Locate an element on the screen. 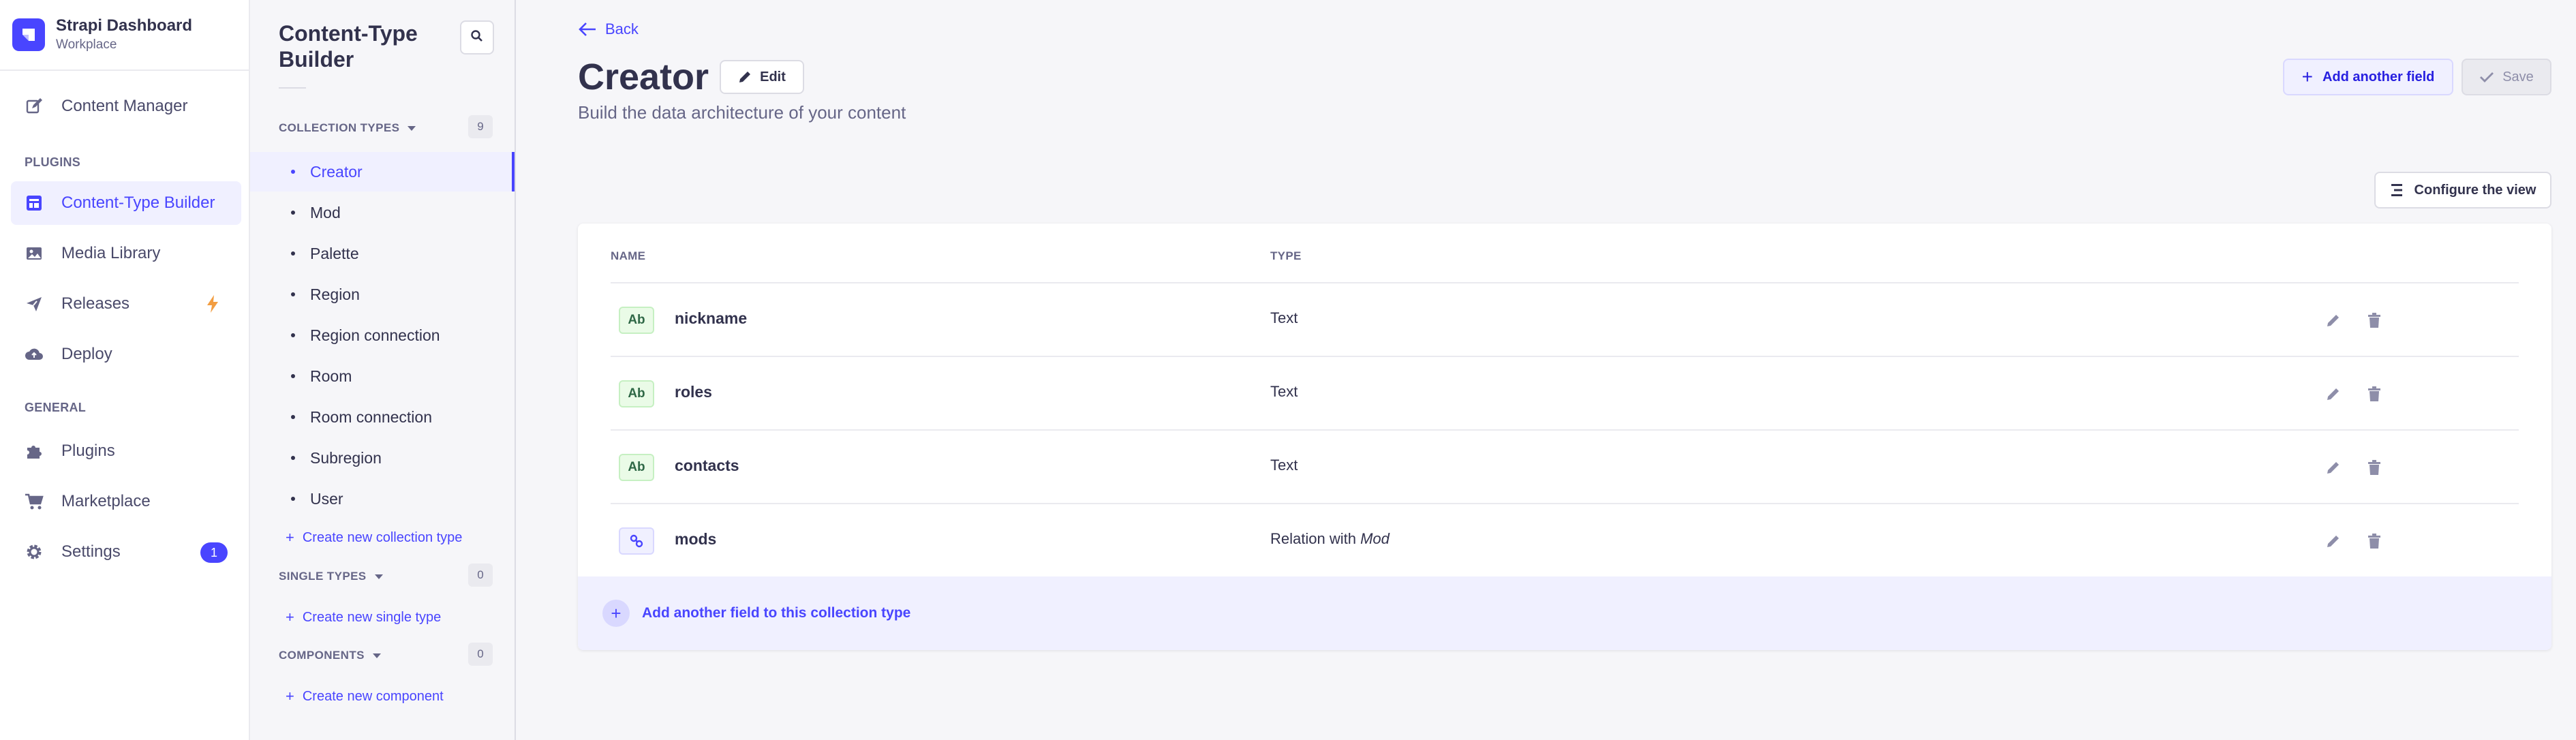 The height and width of the screenshot is (740, 2576). nav-item-label: Marketplace is located at coordinates (106, 501).